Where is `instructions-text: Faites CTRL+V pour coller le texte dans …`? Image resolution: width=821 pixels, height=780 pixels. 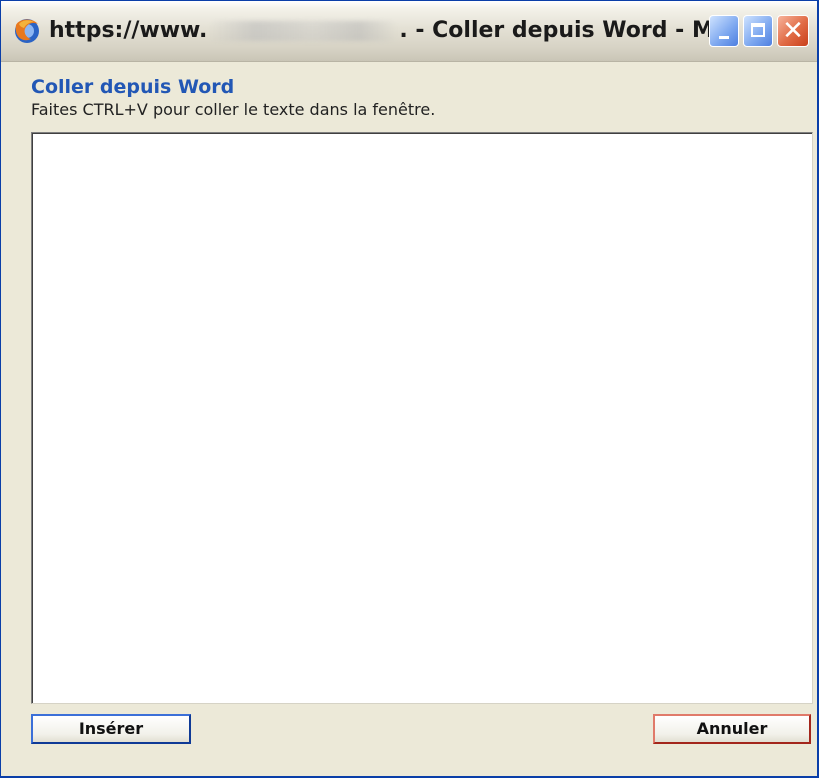 instructions-text: Faites CTRL+V pour coller le texte dans … is located at coordinates (233, 109).